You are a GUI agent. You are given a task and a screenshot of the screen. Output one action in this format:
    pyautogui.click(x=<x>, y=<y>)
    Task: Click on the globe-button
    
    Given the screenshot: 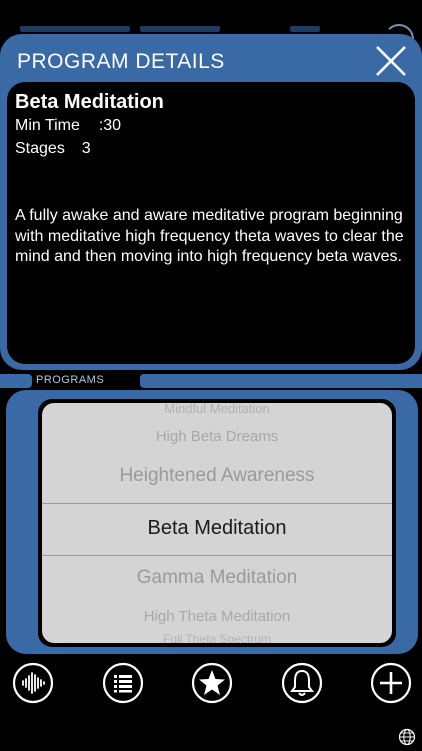 What is the action you would take?
    pyautogui.click(x=407, y=737)
    